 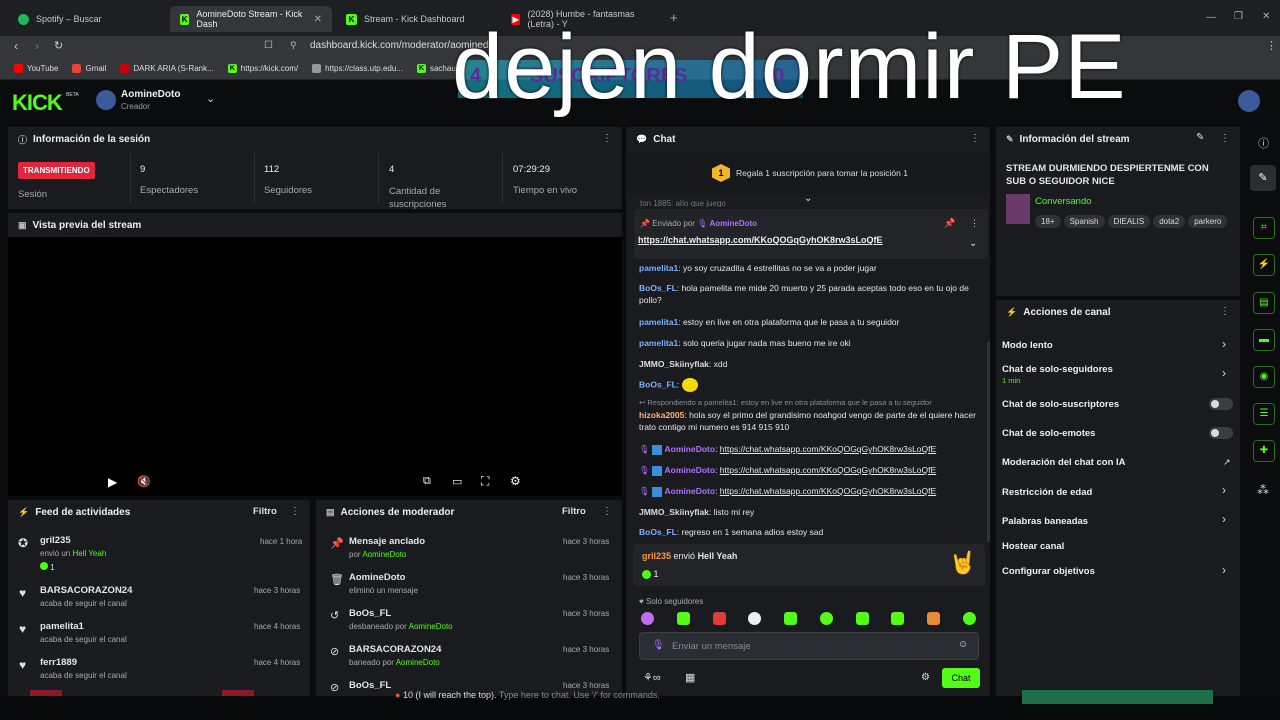 I want to click on tag: parkero, so click(x=1208, y=221).